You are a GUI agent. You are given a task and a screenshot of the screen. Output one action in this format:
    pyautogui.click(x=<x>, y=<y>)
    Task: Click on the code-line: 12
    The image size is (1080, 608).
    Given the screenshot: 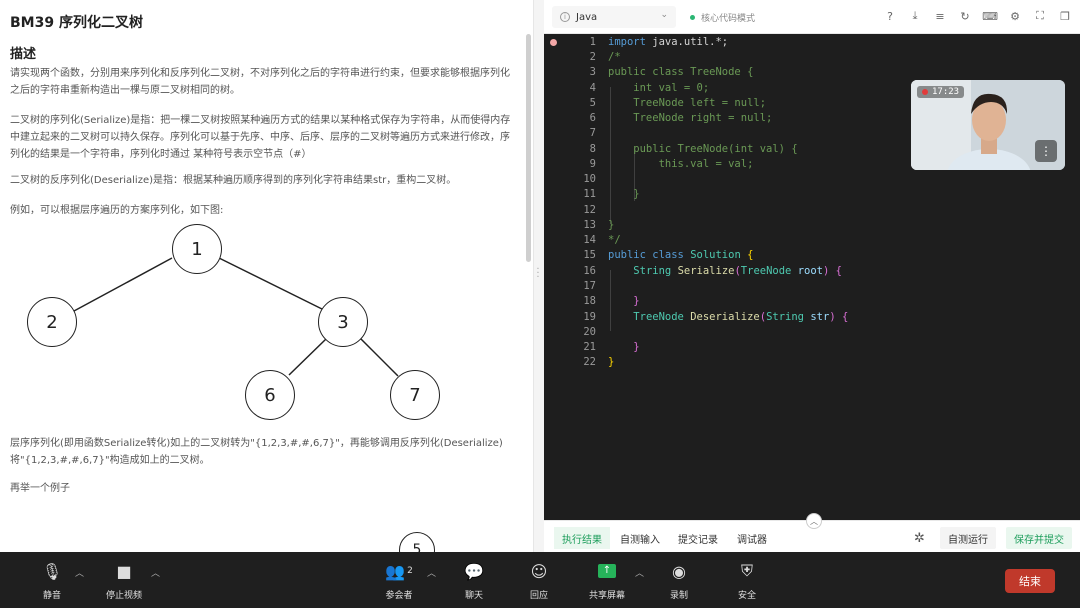 What is the action you would take?
    pyautogui.click(x=812, y=210)
    